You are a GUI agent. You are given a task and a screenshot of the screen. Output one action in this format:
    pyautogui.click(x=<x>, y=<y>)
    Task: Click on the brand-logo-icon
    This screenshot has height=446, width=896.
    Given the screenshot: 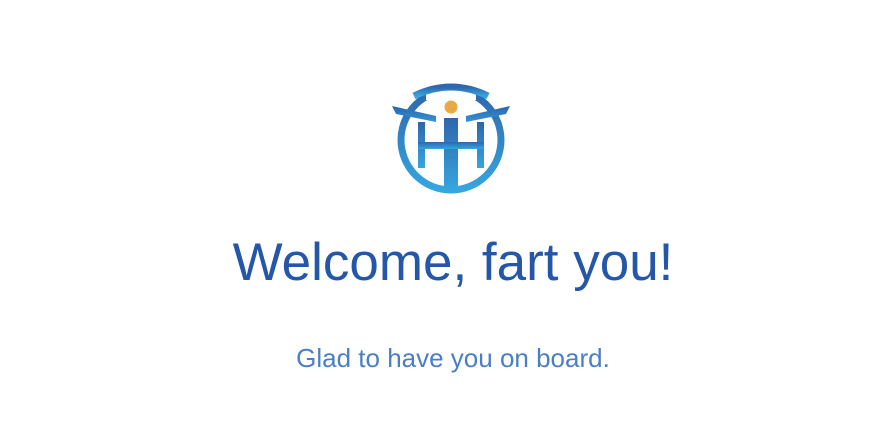 What is the action you would take?
    pyautogui.click(x=451, y=138)
    